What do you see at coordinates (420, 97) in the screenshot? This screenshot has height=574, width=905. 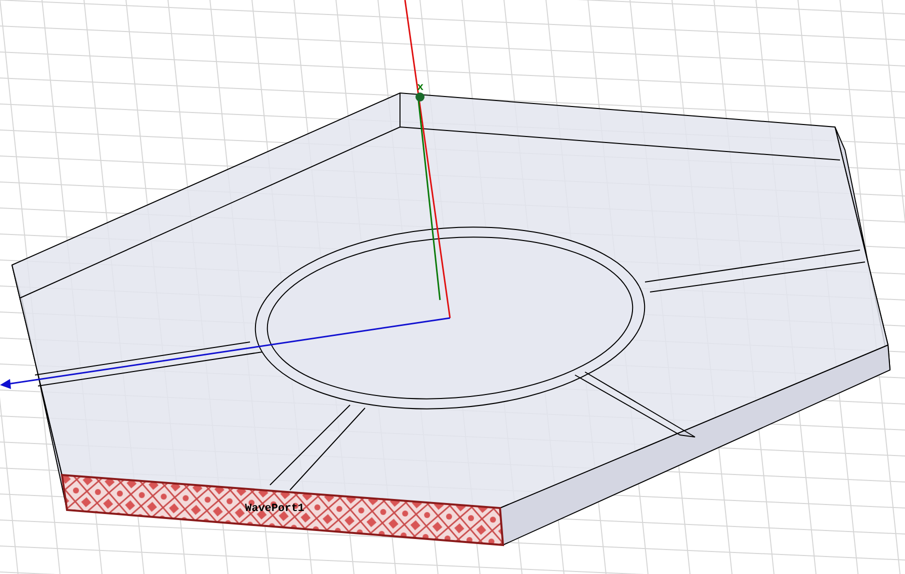 I see `origin-marker-icon` at bounding box center [420, 97].